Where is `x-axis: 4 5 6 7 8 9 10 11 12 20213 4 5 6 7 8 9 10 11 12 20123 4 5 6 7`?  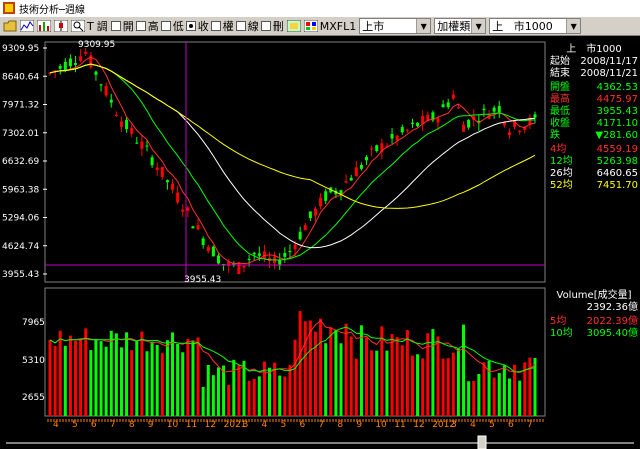
x-axis: 4 5 6 7 8 9 10 11 12 20213 4 5 6 7 8 9 10 11 12 20123 4 5 6 7 is located at coordinates (295, 424).